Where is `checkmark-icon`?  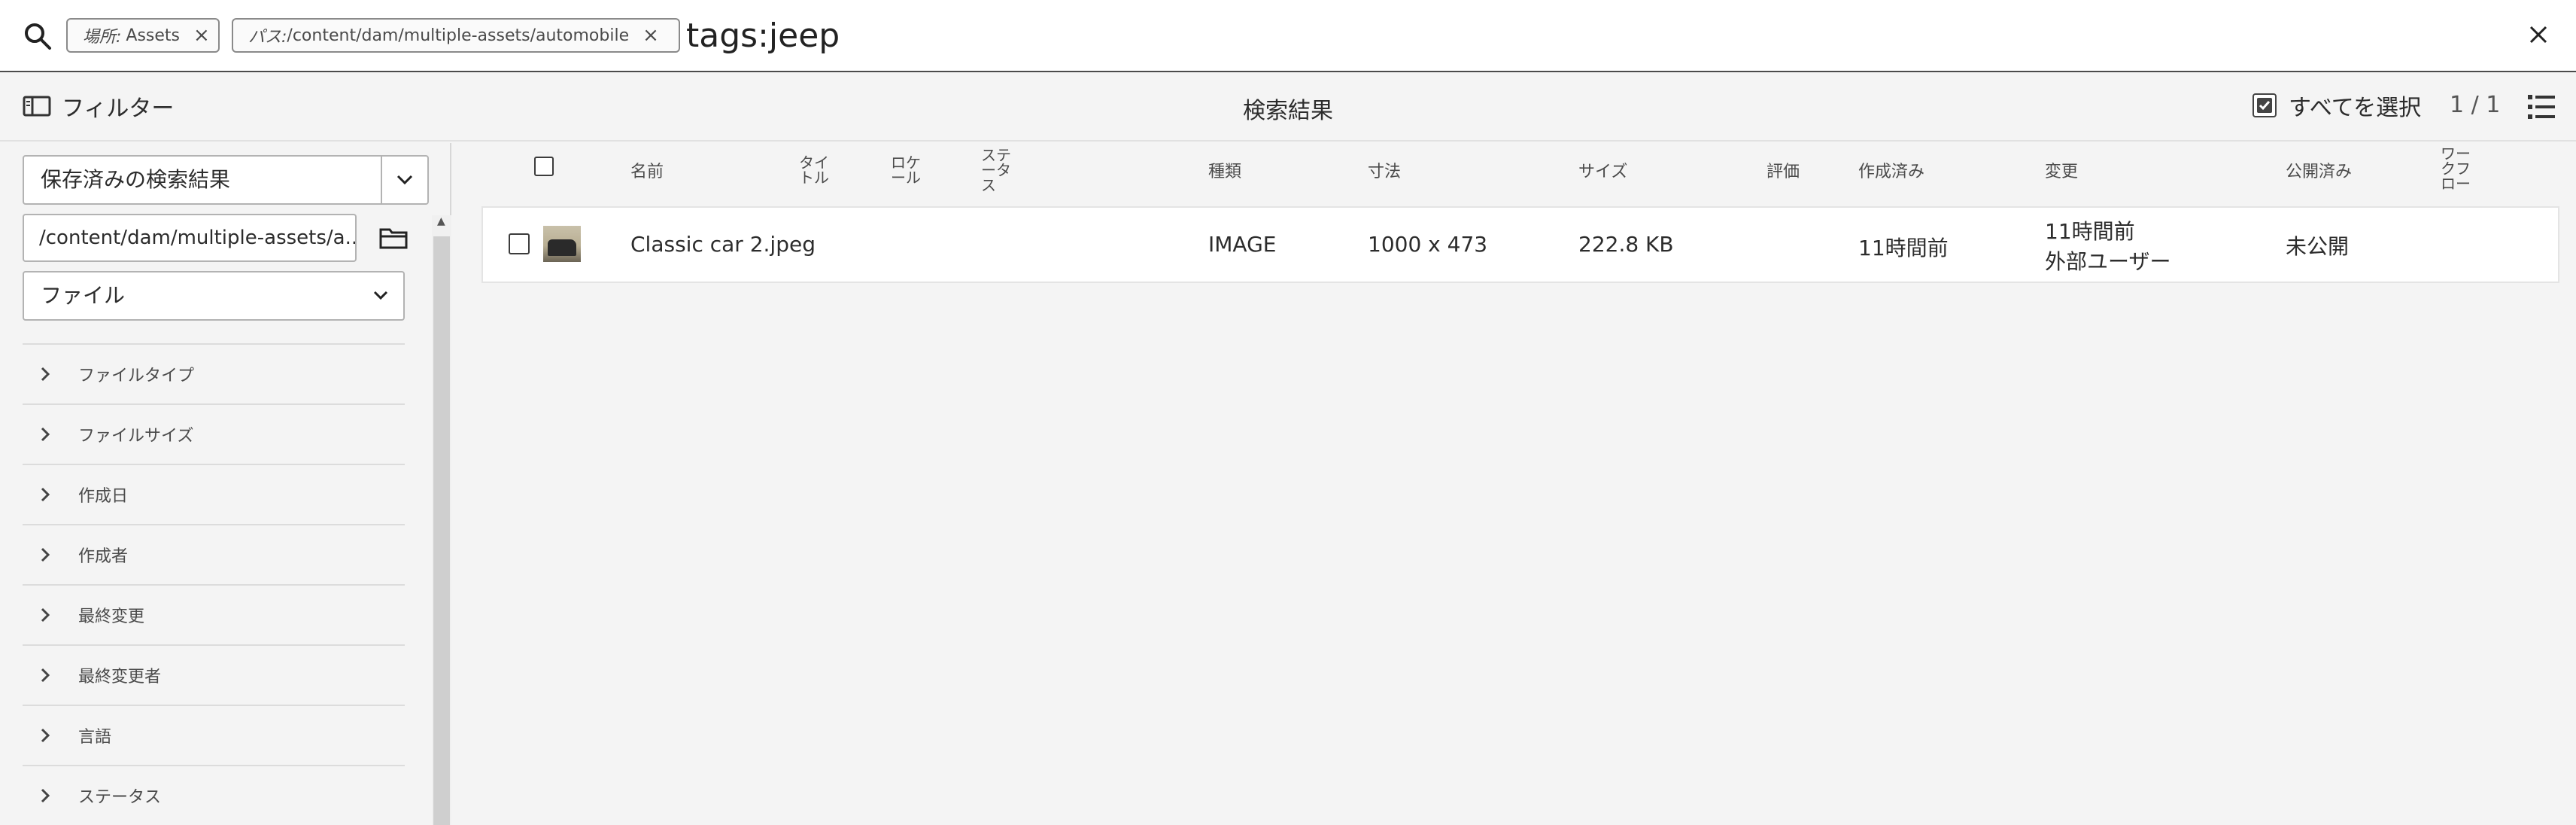 checkmark-icon is located at coordinates (2264, 105).